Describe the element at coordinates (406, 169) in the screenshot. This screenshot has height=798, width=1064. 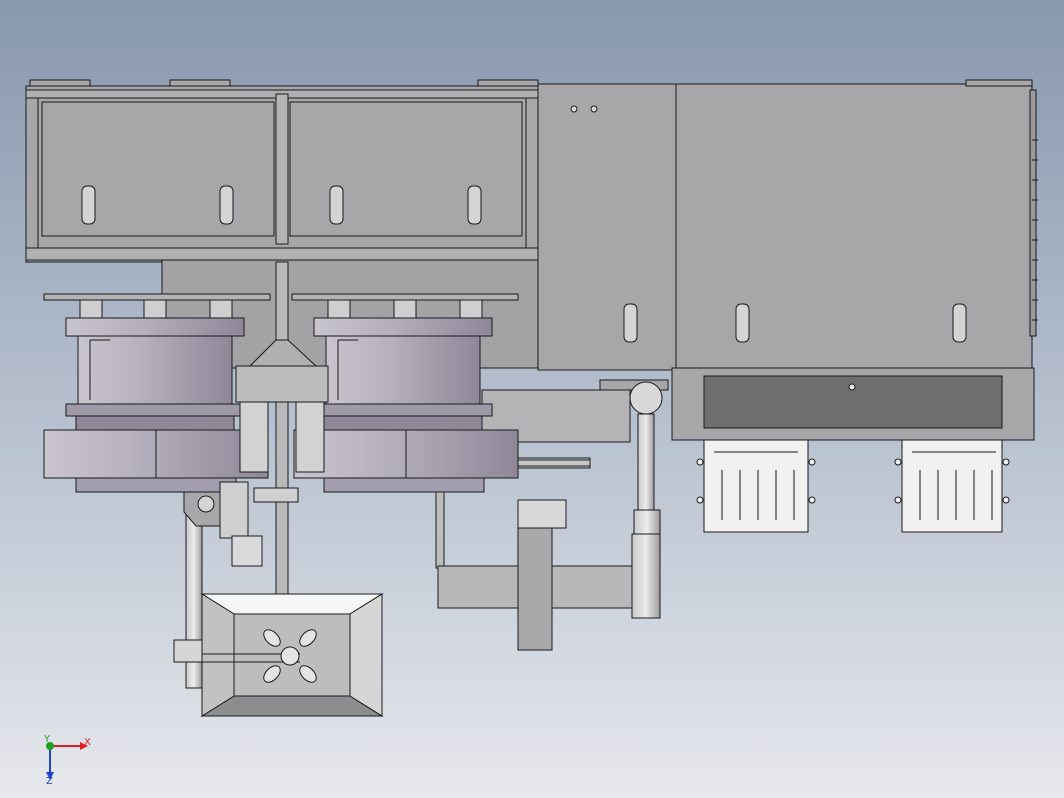
I see `cabinet-door-right` at that location.